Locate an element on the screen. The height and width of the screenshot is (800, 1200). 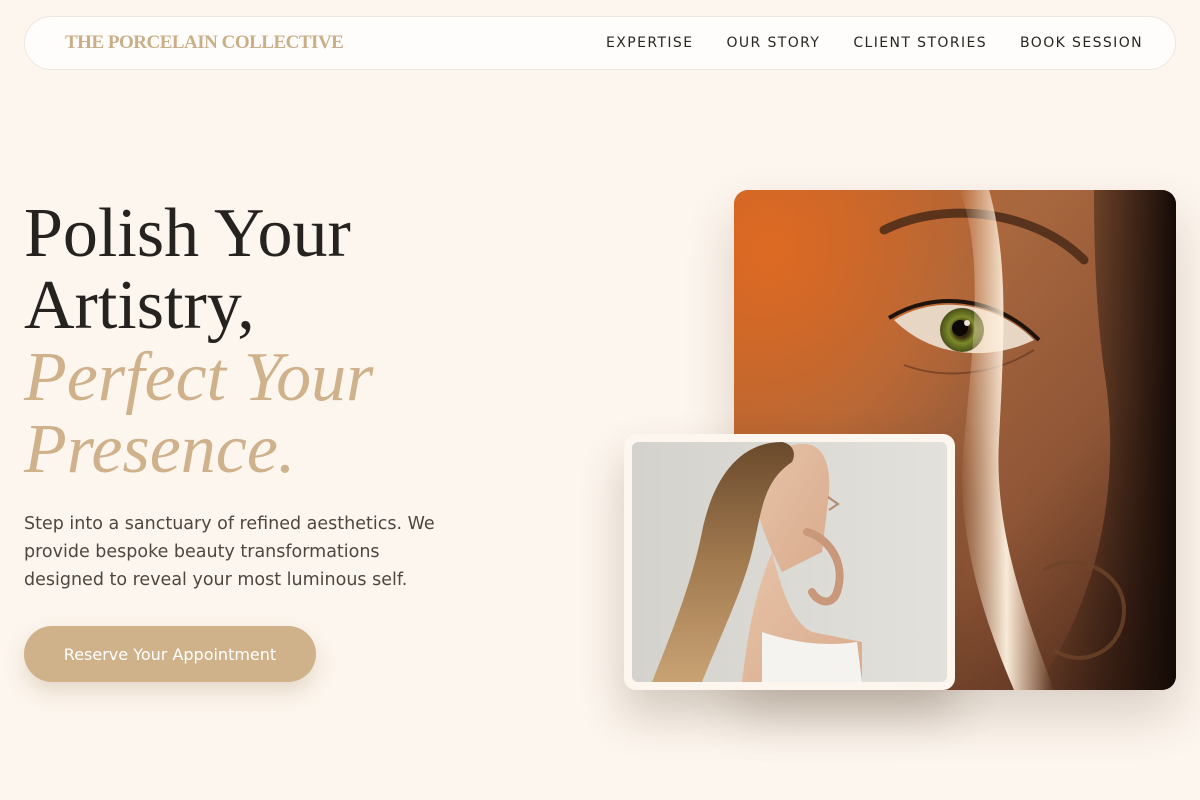
inset-photo-profile is located at coordinates (789, 562).